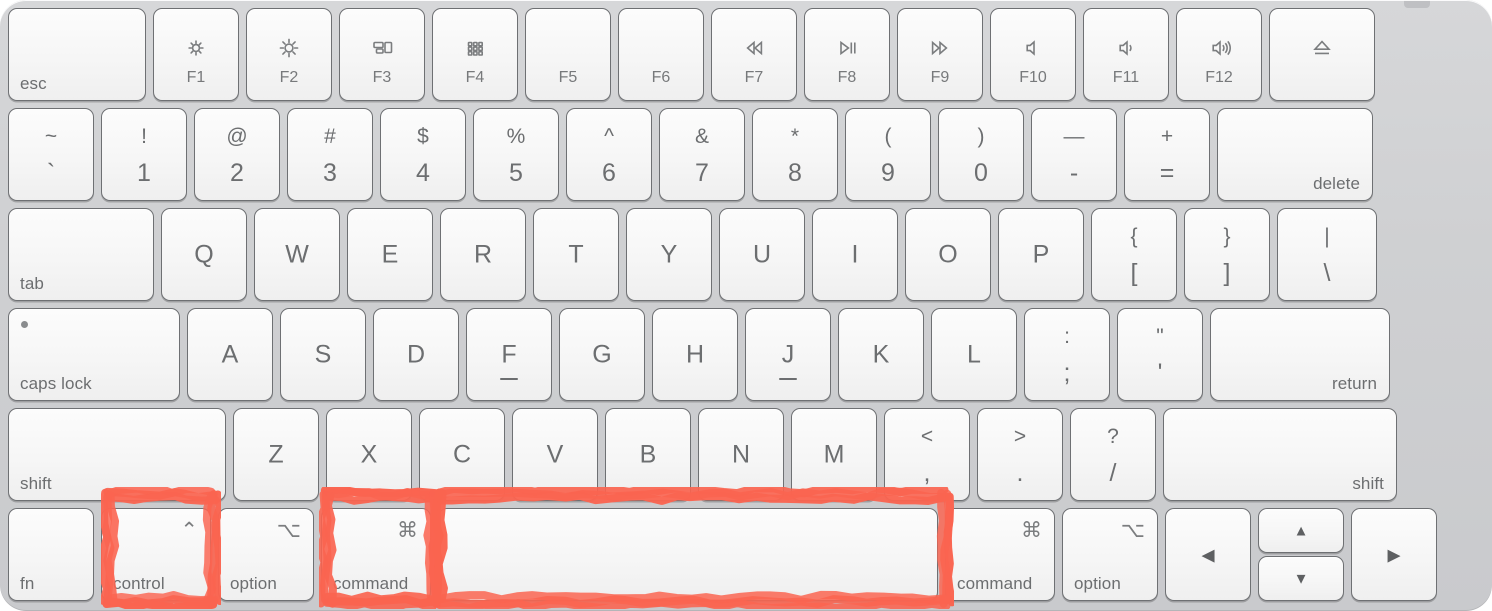  What do you see at coordinates (1322, 54) in the screenshot?
I see `key-eject` at bounding box center [1322, 54].